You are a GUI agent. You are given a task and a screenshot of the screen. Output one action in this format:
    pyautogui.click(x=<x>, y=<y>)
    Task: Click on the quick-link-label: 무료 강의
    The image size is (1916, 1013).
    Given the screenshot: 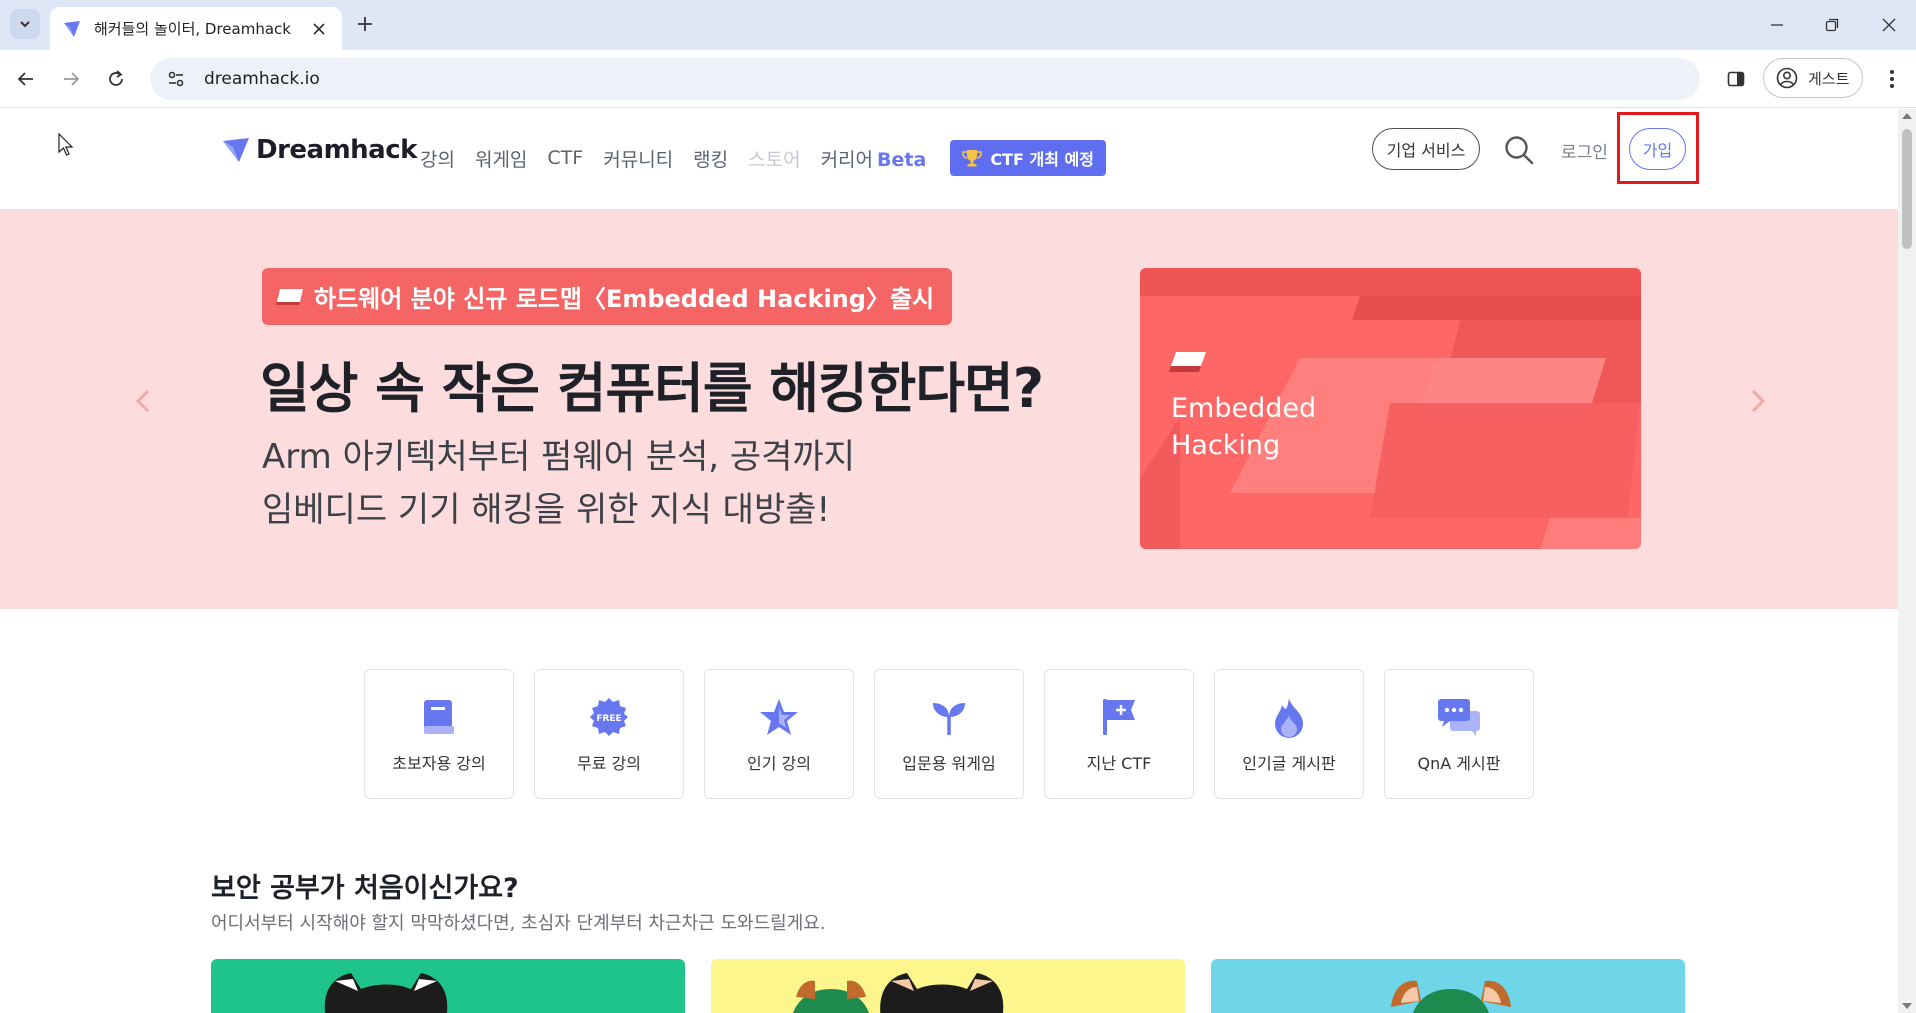 What is the action you would take?
    pyautogui.click(x=609, y=763)
    